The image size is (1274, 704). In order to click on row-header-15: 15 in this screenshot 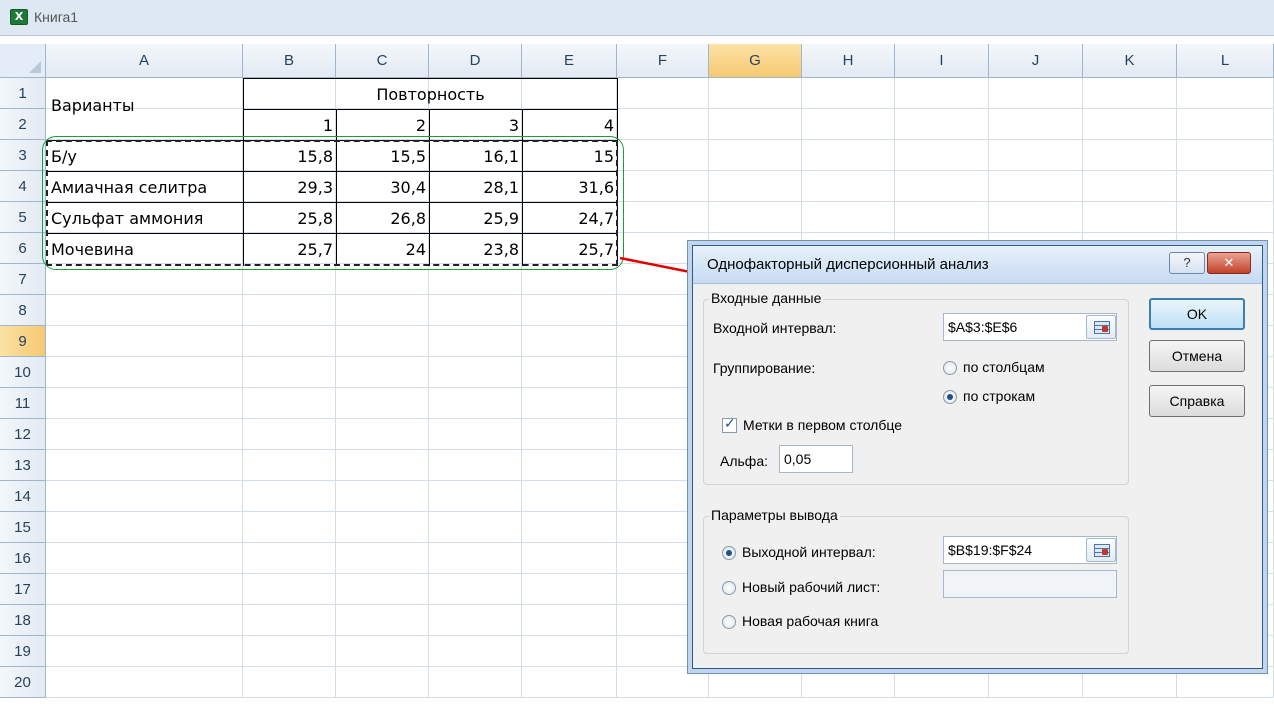, I will do `click(23, 527)`.